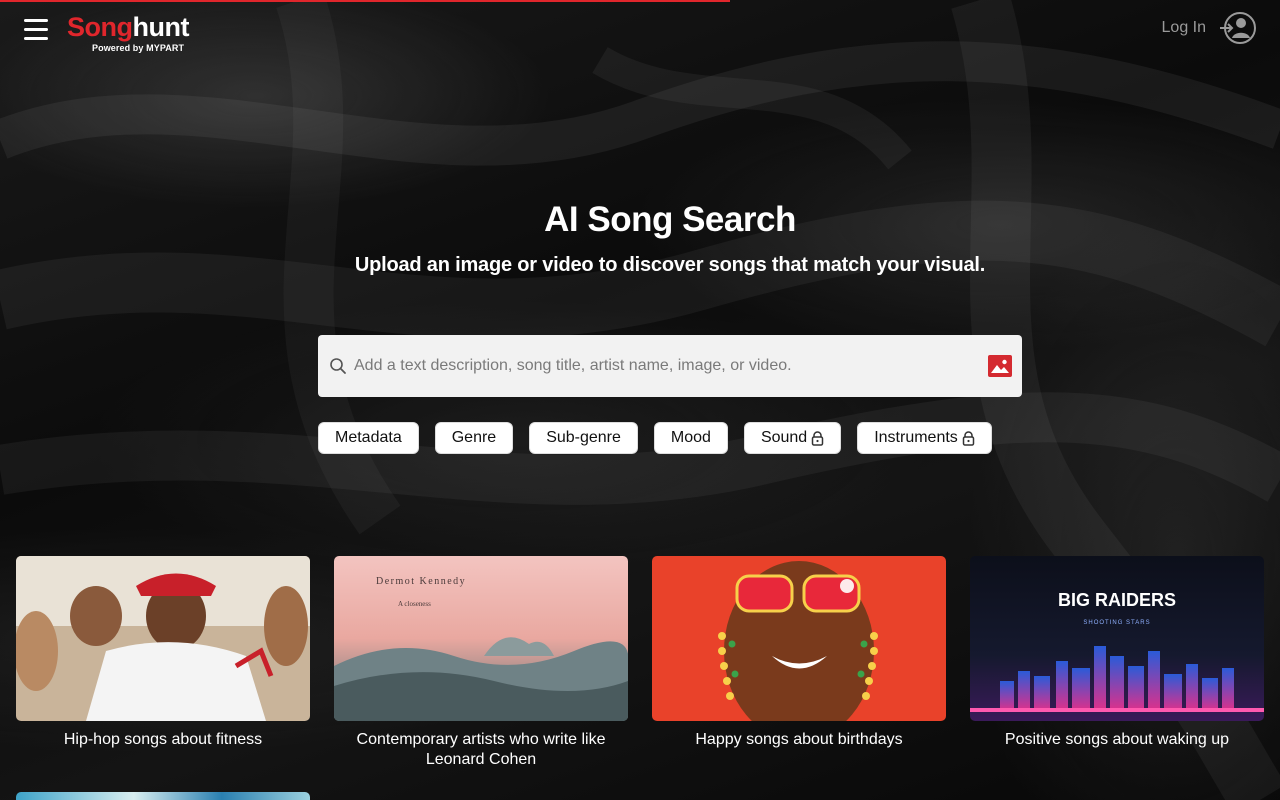 The height and width of the screenshot is (800, 1280). I want to click on search-input, so click(671, 366).